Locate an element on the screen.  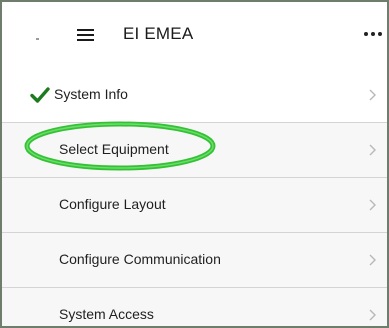
checkmark-icon is located at coordinates (40, 95).